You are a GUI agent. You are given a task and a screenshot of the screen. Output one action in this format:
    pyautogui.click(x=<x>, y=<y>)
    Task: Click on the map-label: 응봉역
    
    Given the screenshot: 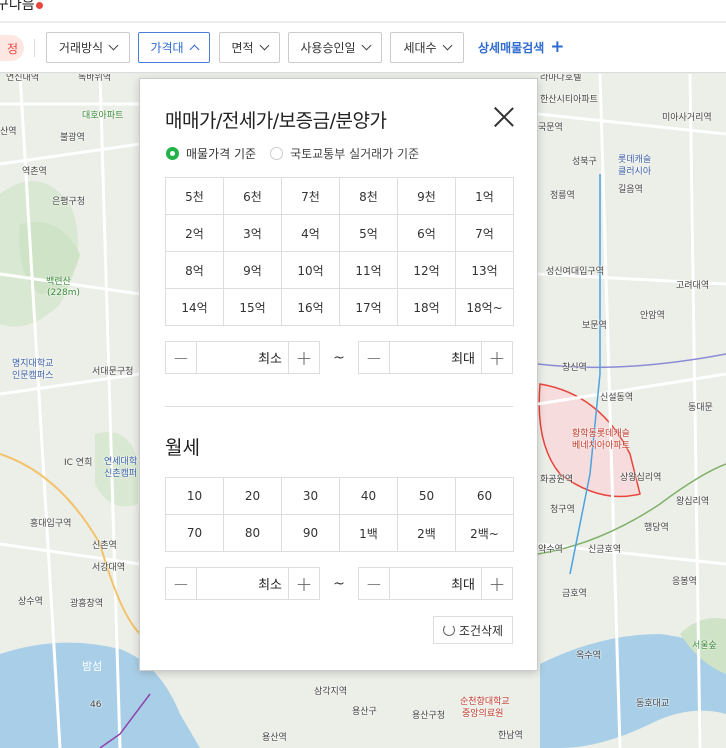 What is the action you would take?
    pyautogui.click(x=684, y=582)
    